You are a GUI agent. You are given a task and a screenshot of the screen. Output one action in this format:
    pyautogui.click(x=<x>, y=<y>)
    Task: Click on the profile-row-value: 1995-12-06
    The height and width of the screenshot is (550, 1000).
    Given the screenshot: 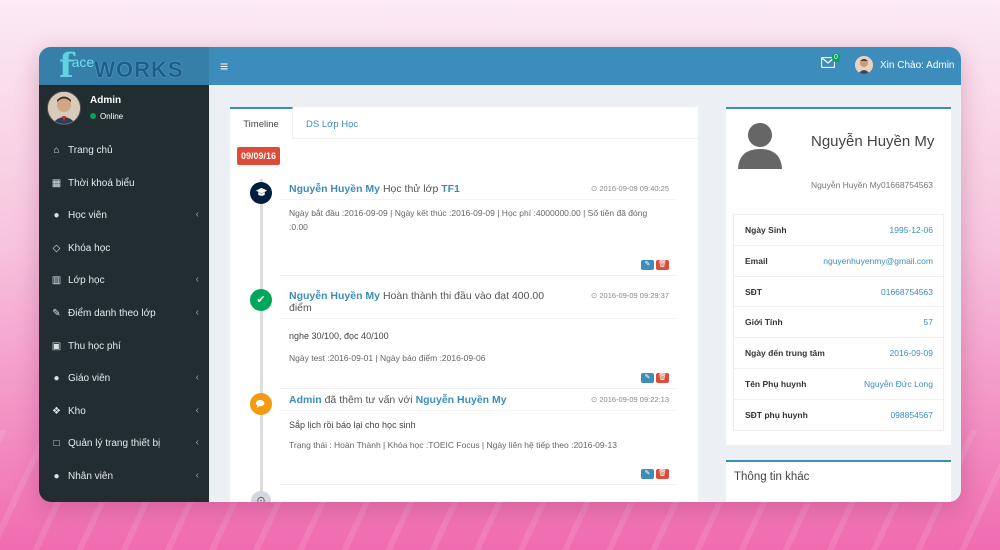 What is the action you would take?
    pyautogui.click(x=911, y=230)
    